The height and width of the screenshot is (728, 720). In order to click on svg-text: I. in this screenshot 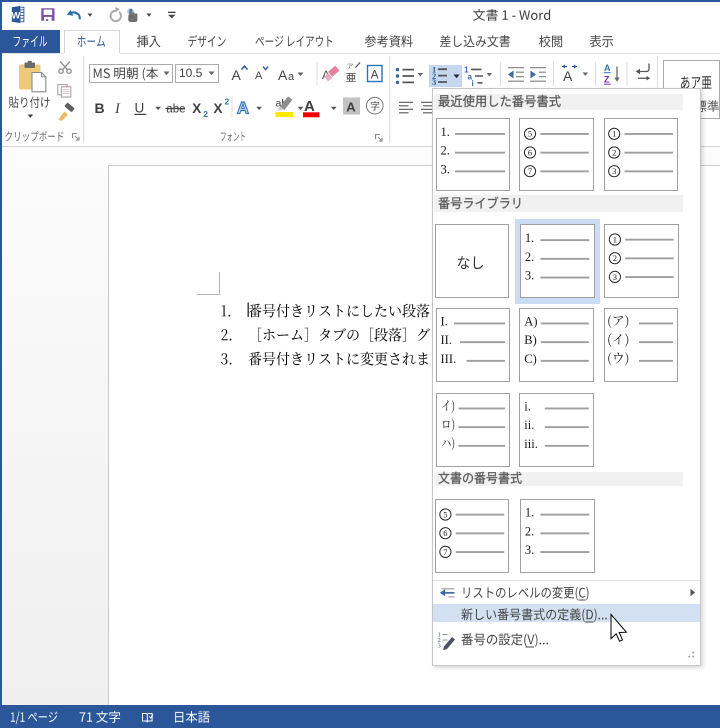, I will do `click(444, 322)`.